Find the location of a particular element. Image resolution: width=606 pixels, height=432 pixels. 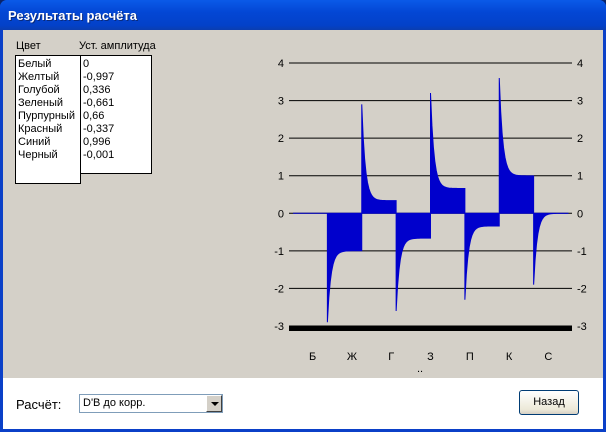

x-tick-label: К is located at coordinates (509, 357).